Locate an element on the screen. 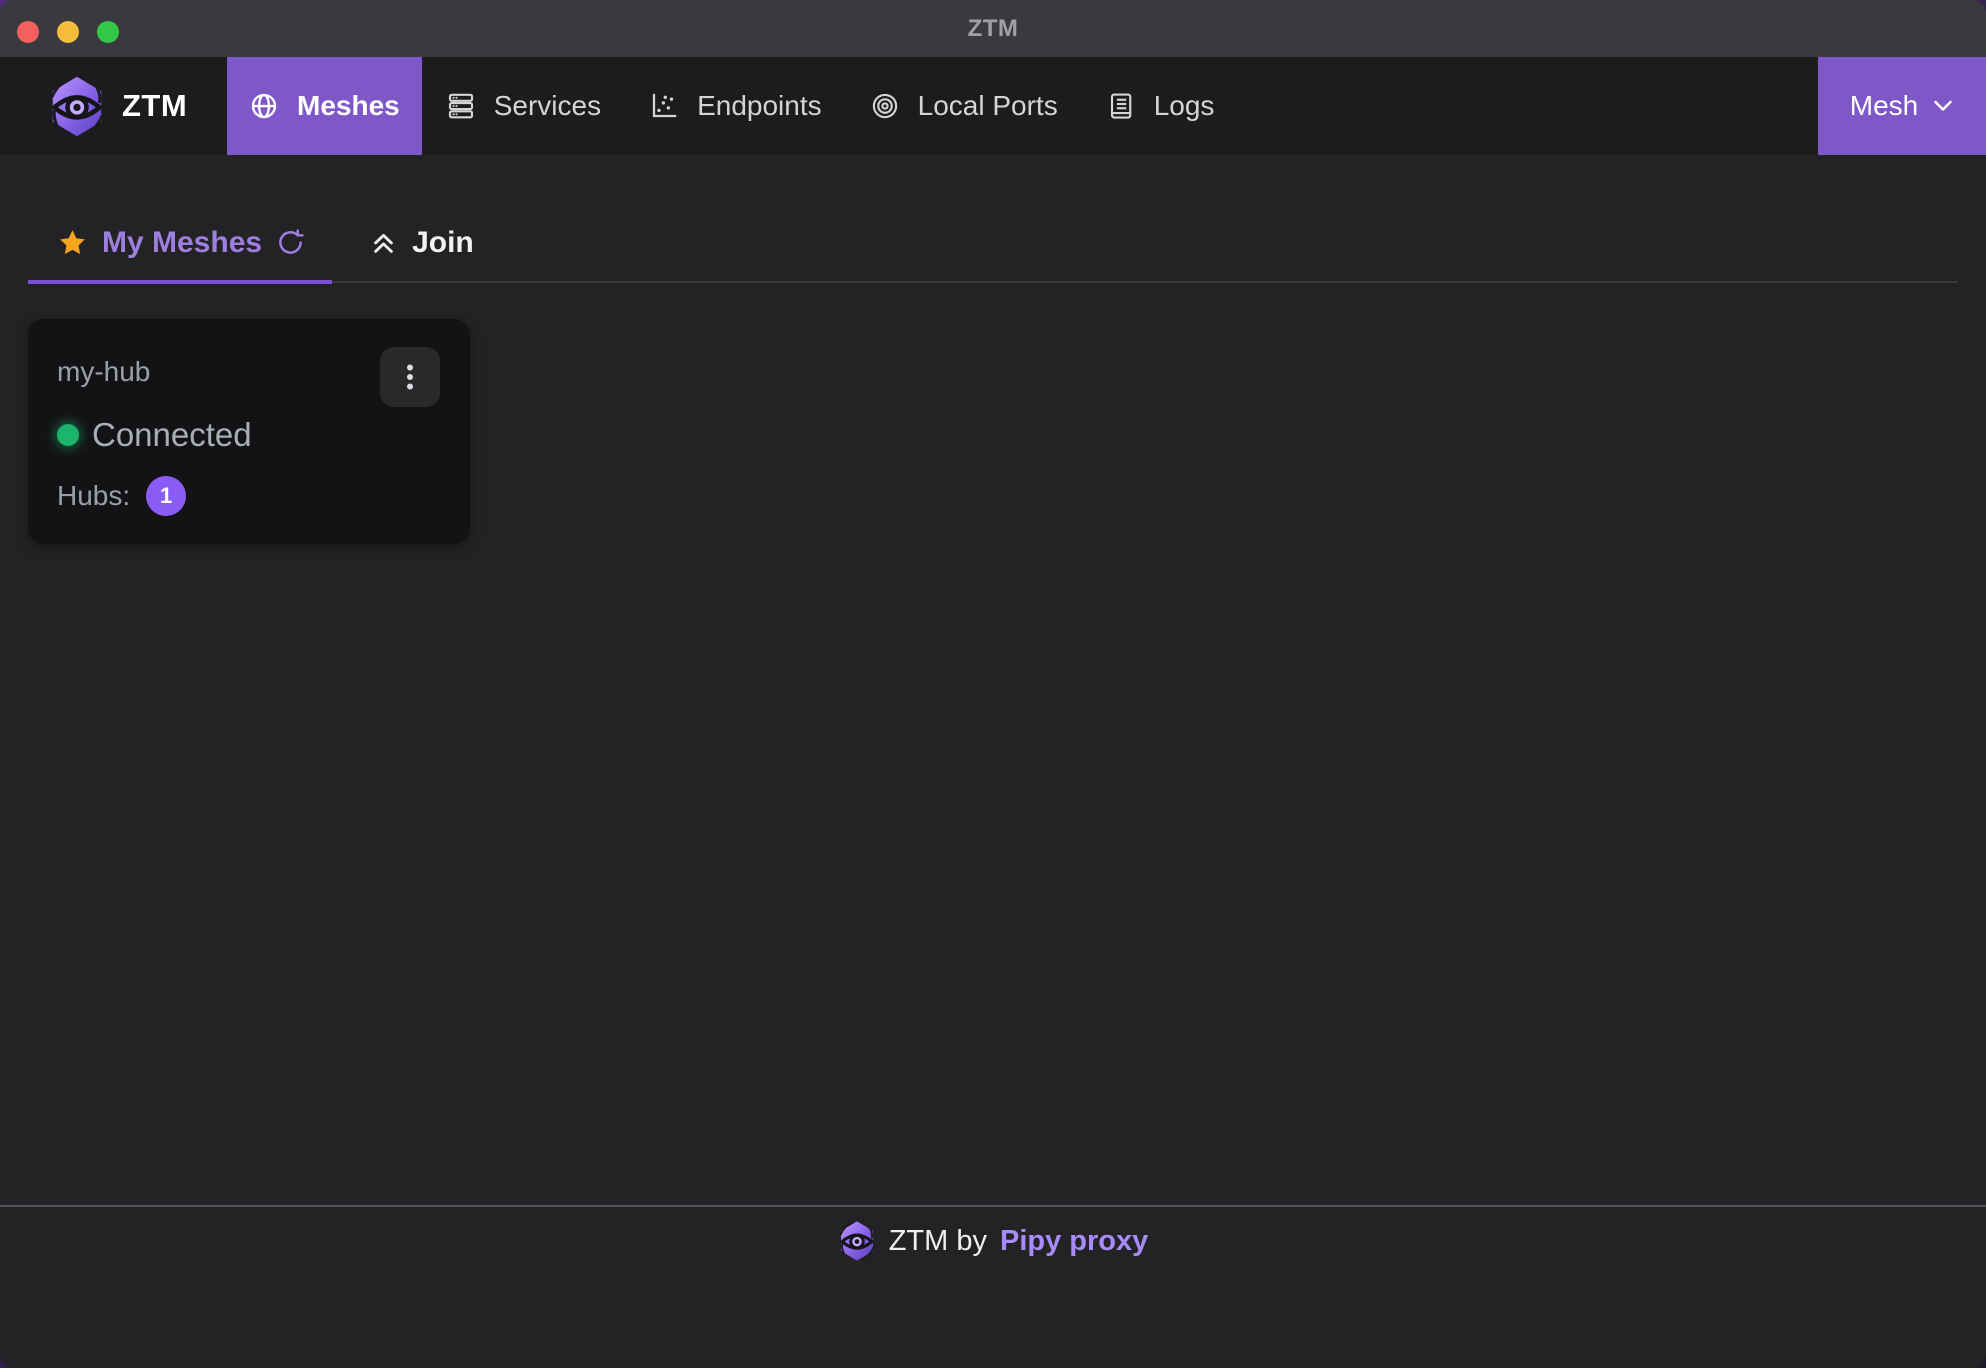  mesh-status-row: Connected is located at coordinates (248, 435).